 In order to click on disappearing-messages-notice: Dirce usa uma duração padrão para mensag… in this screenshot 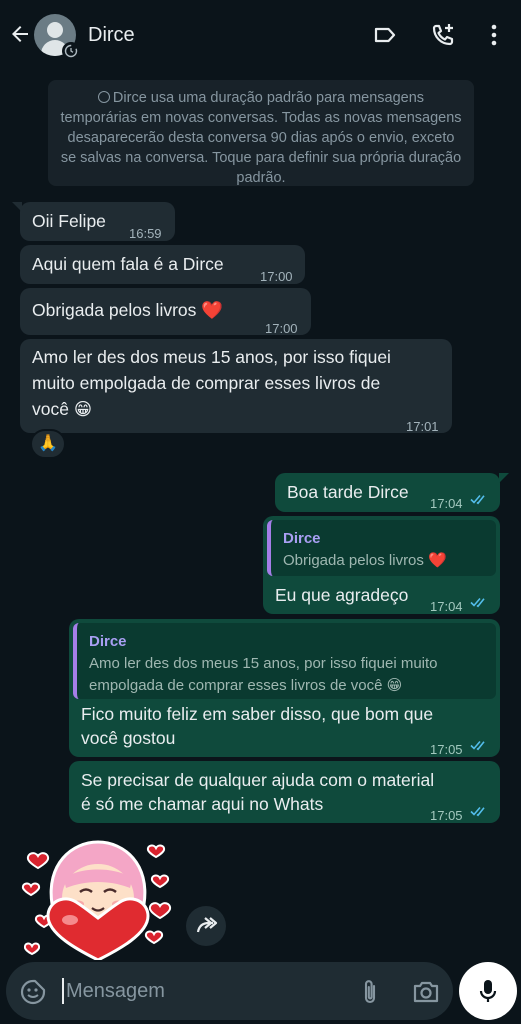, I will do `click(261, 133)`.